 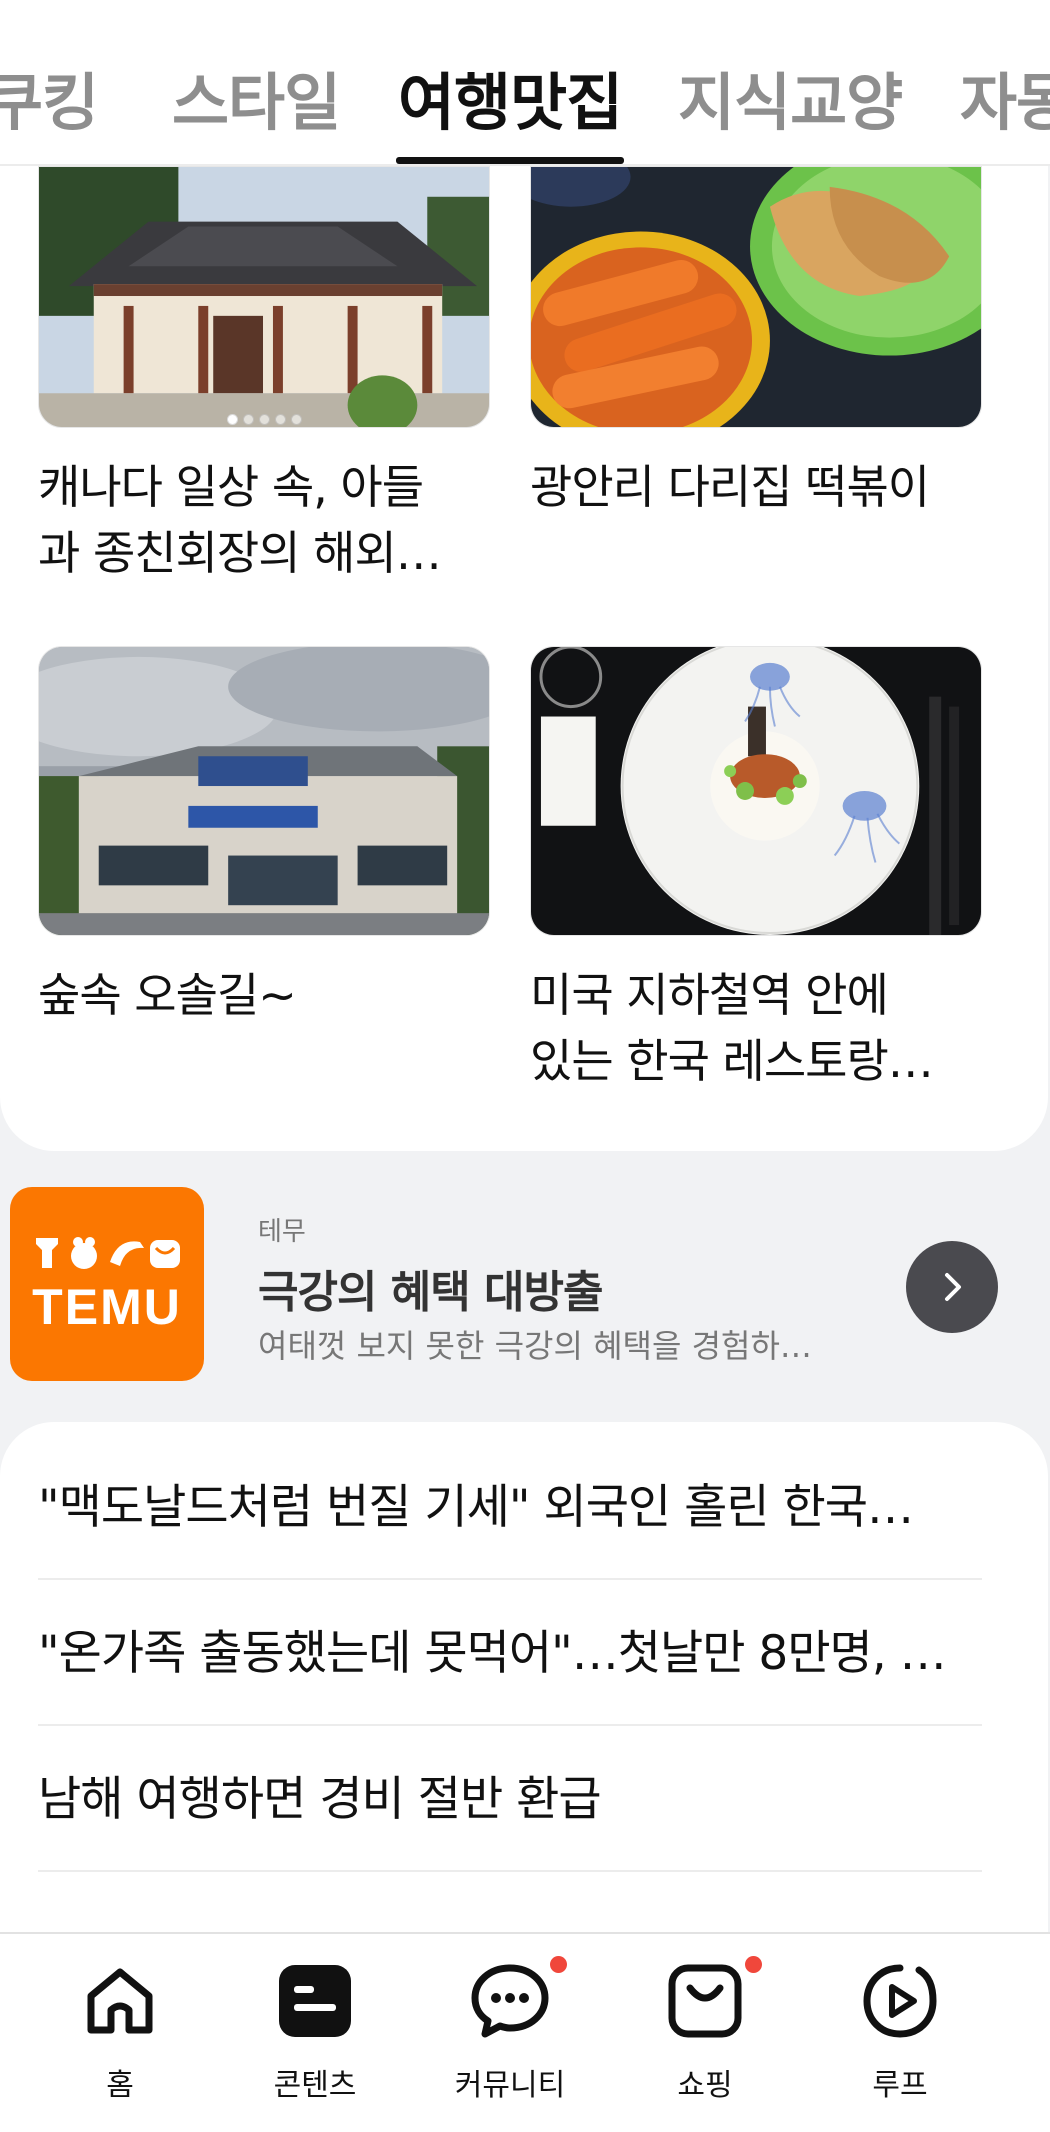 What do you see at coordinates (900, 2001) in the screenshot?
I see `play-loop-icon` at bounding box center [900, 2001].